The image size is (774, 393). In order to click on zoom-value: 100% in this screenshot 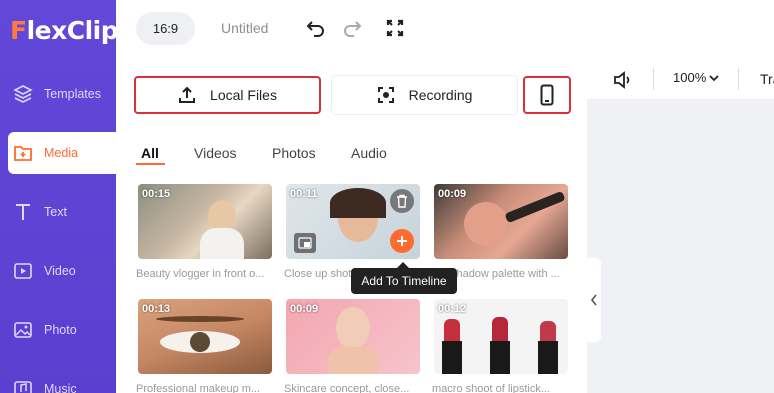, I will do `click(690, 77)`.